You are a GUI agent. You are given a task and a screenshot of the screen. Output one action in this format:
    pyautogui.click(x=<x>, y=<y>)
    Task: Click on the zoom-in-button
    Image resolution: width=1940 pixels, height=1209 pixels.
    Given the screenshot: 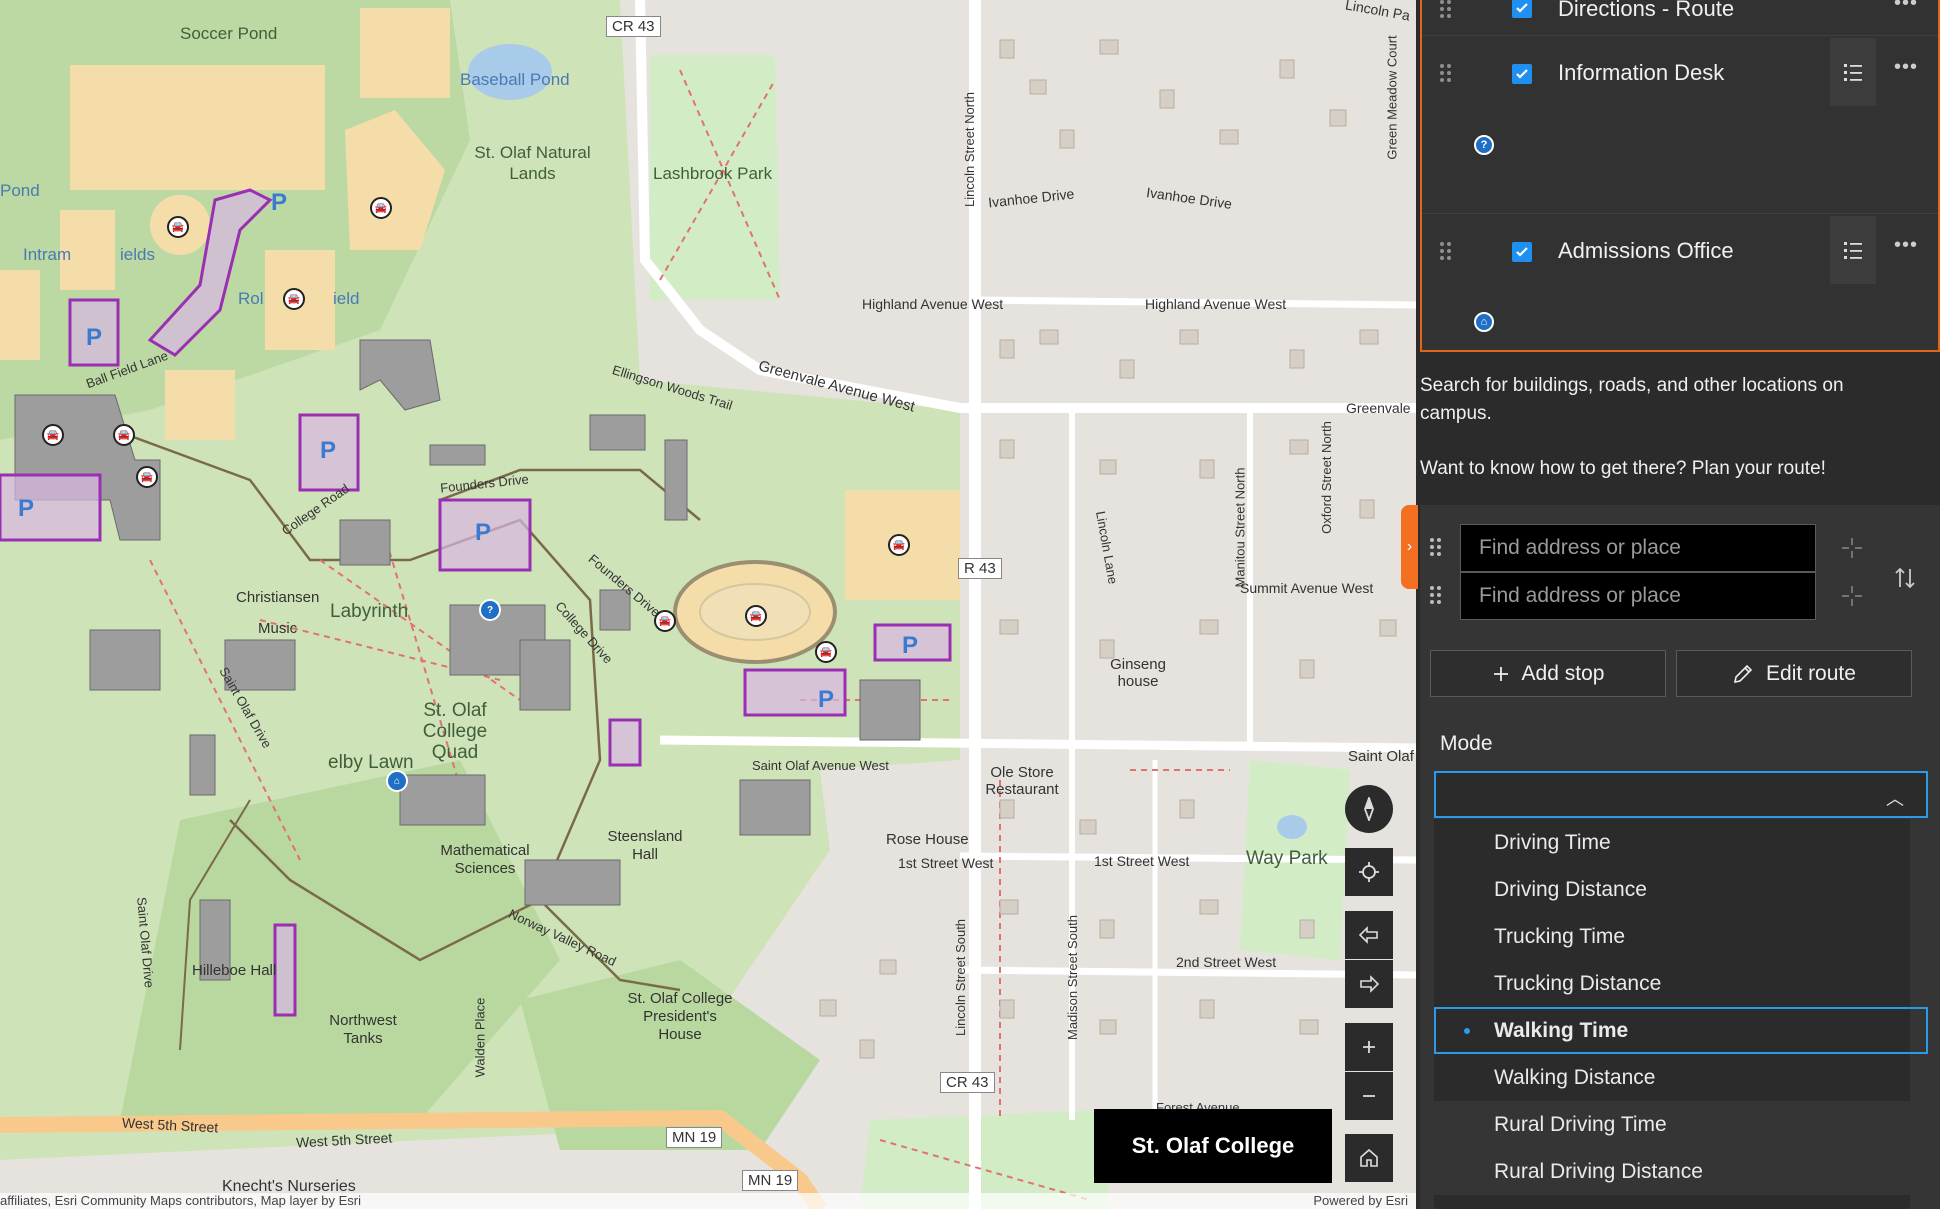 What is the action you would take?
    pyautogui.click(x=1369, y=1047)
    